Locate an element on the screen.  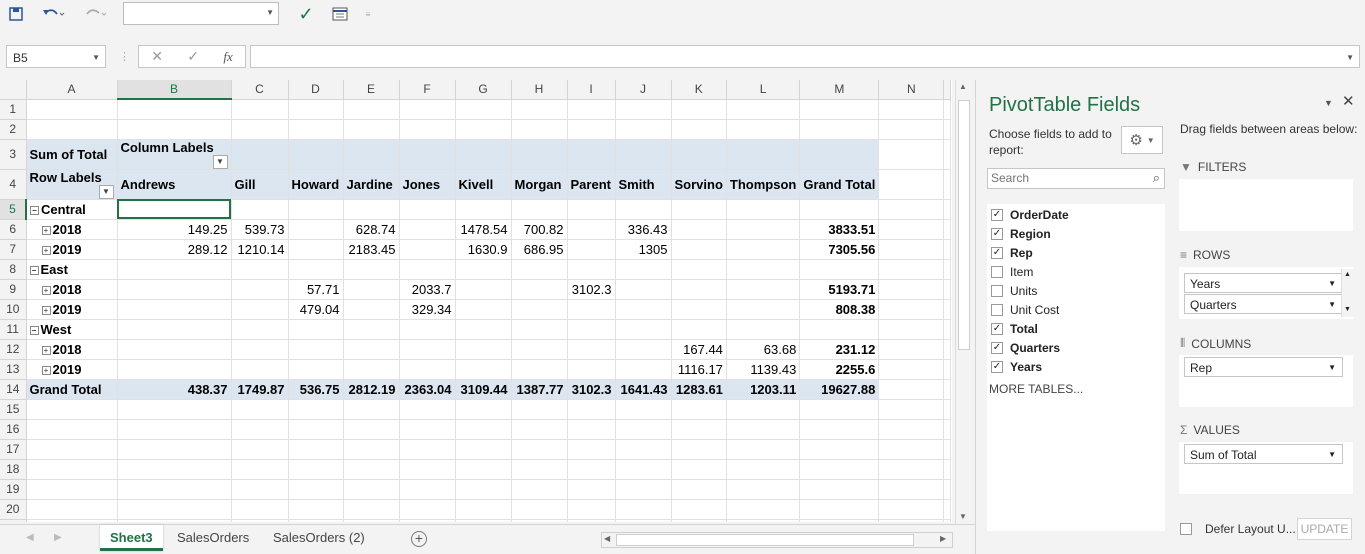
field-checkbox is located at coordinates (997, 309).